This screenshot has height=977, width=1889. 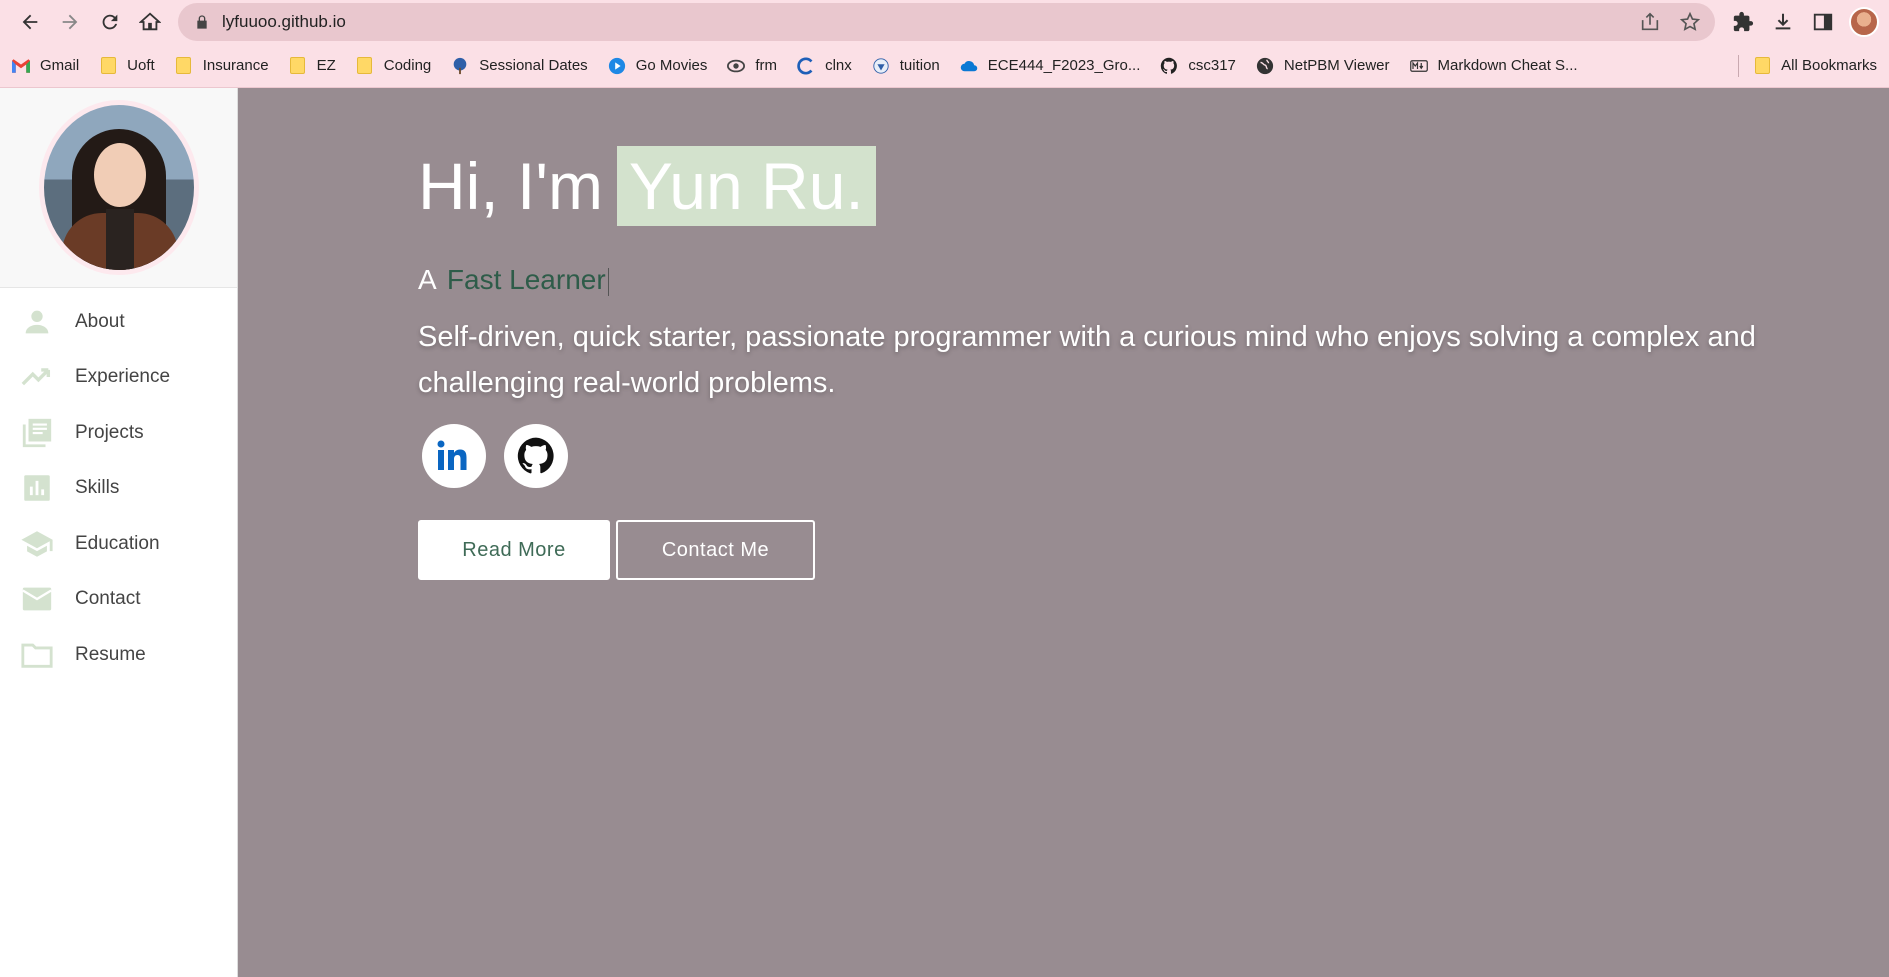 I want to click on contact-me-button: Contact Me, so click(x=715, y=550).